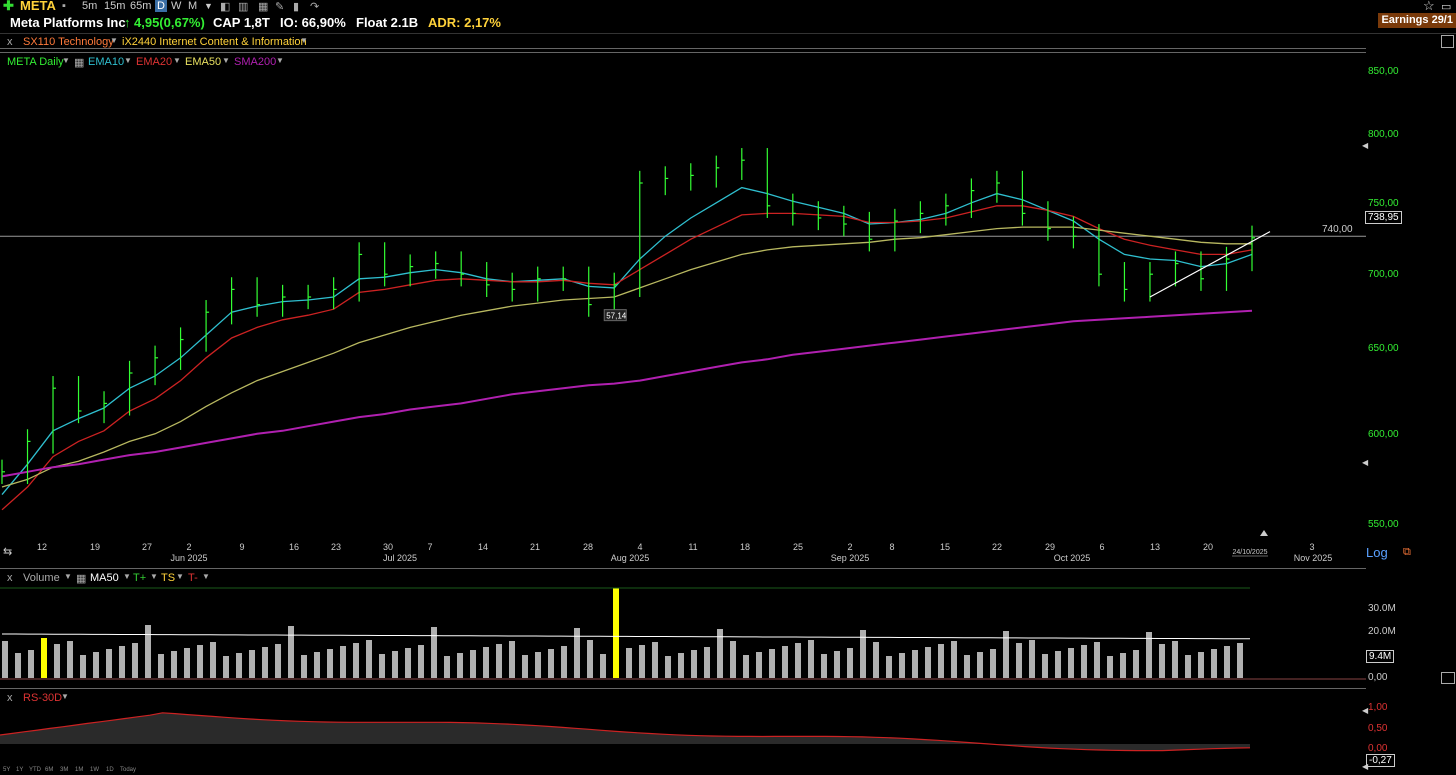  I want to click on rs-chart, so click(683, 733).